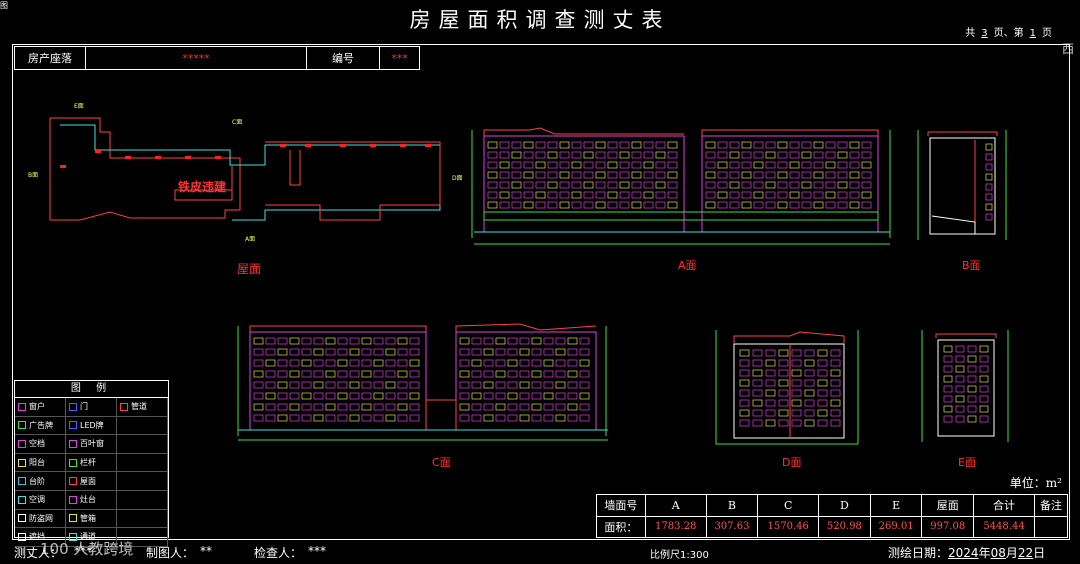 Image resolution: width=1080 pixels, height=564 pixels. I want to click on legend-entry: 空调, so click(40, 499).